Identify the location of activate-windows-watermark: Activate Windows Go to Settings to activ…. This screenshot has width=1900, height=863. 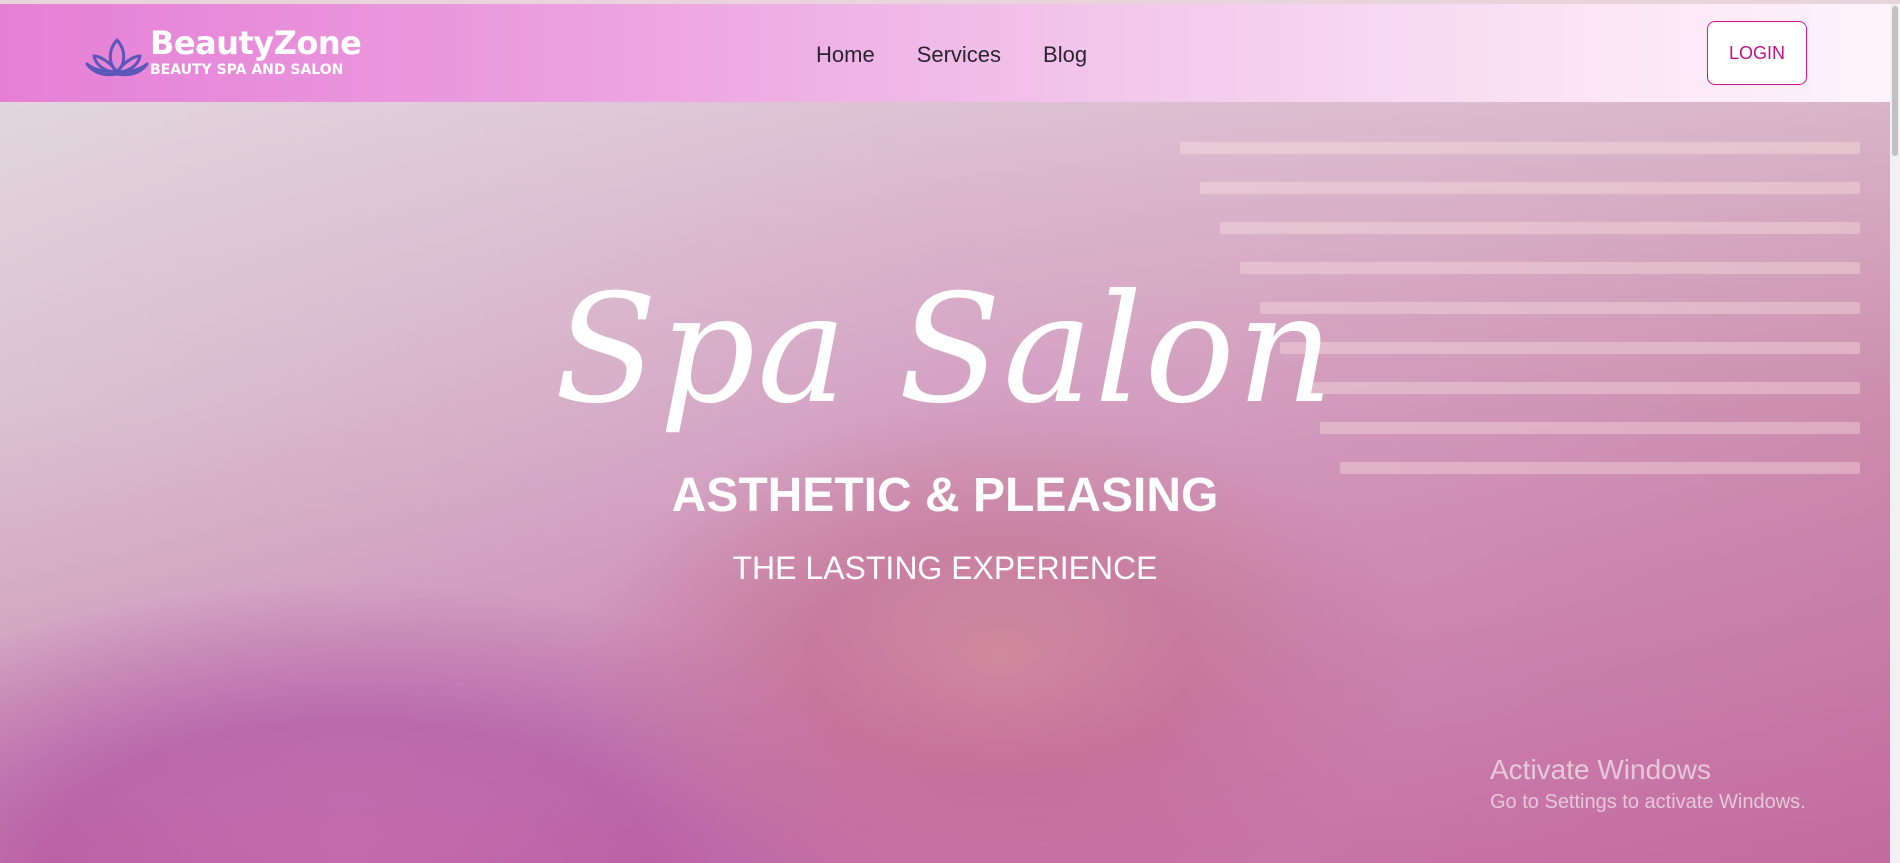
(1648, 784).